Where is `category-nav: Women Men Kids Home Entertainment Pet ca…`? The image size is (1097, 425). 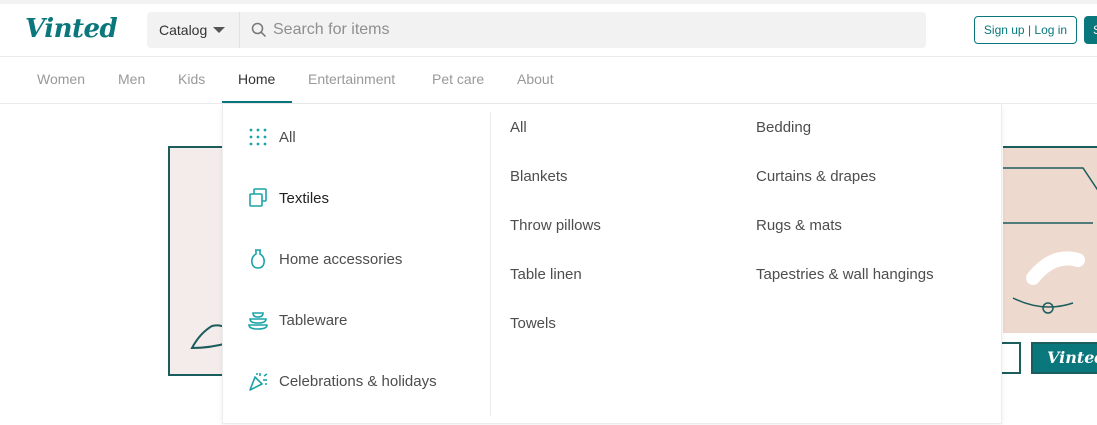 category-nav: Women Men Kids Home Entertainment Pet ca… is located at coordinates (548, 80).